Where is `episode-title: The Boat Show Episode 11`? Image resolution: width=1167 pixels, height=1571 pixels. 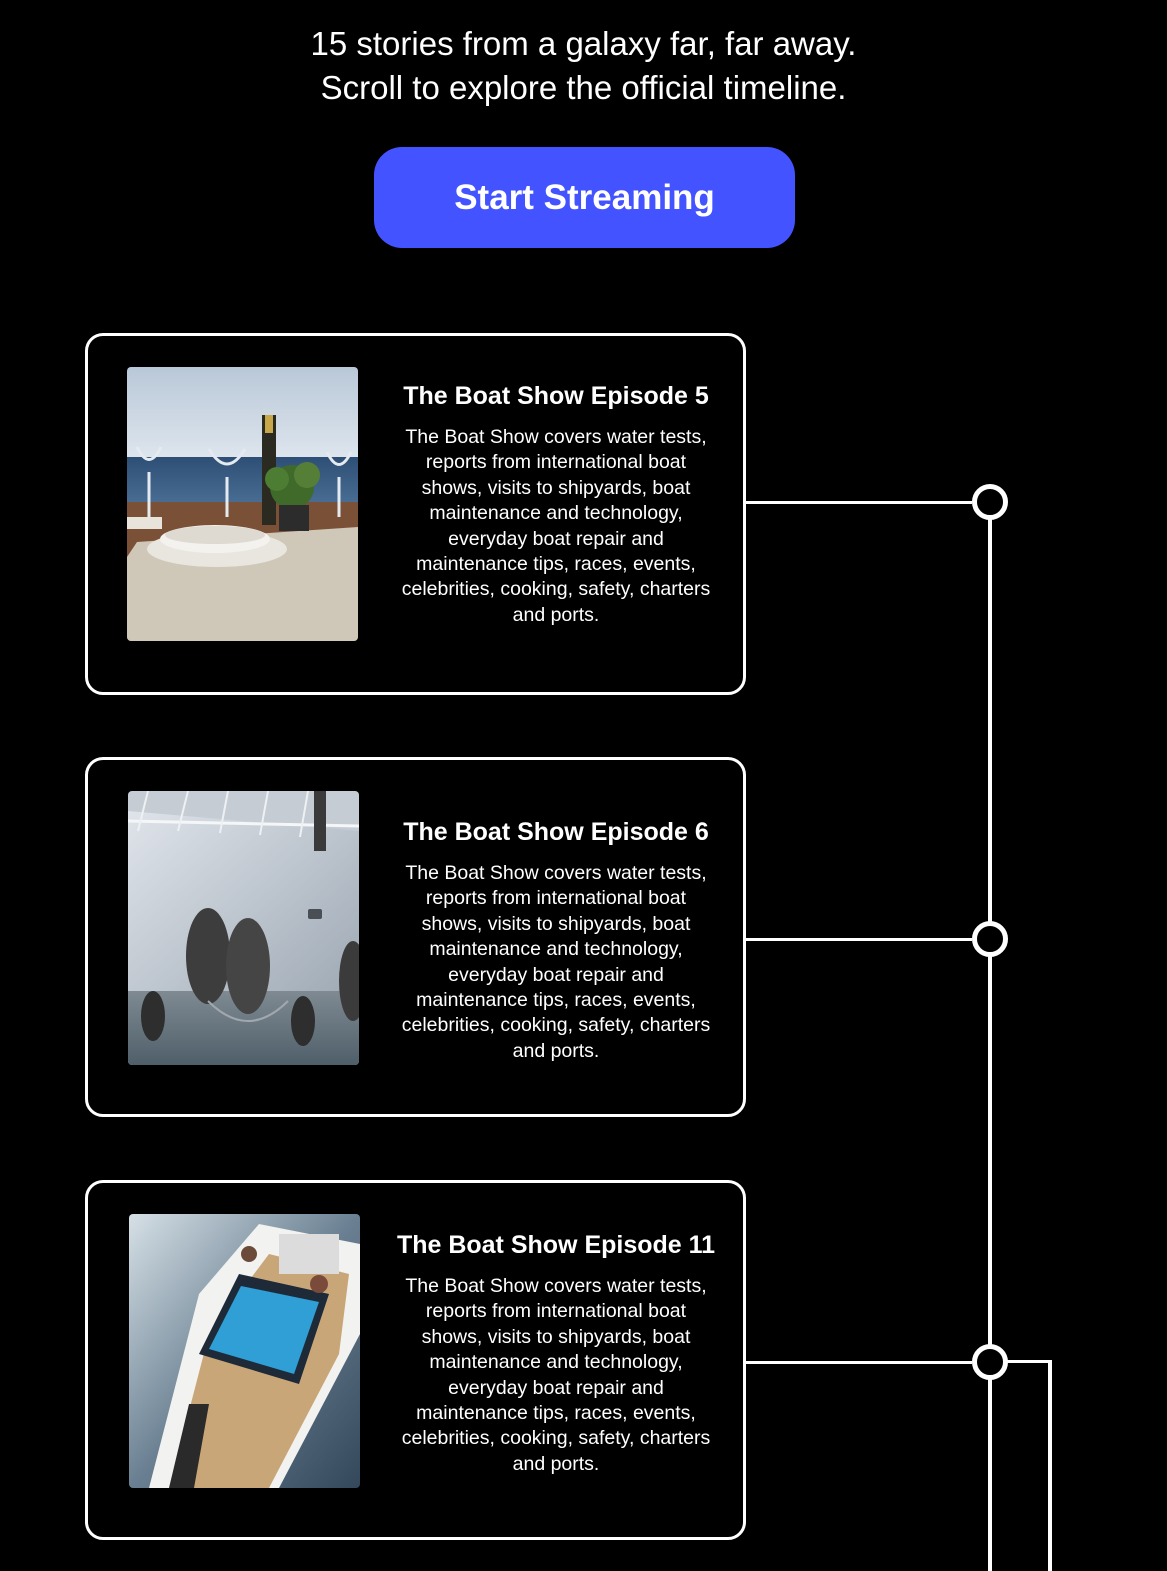
episode-title: The Boat Show Episode 11 is located at coordinates (556, 1245).